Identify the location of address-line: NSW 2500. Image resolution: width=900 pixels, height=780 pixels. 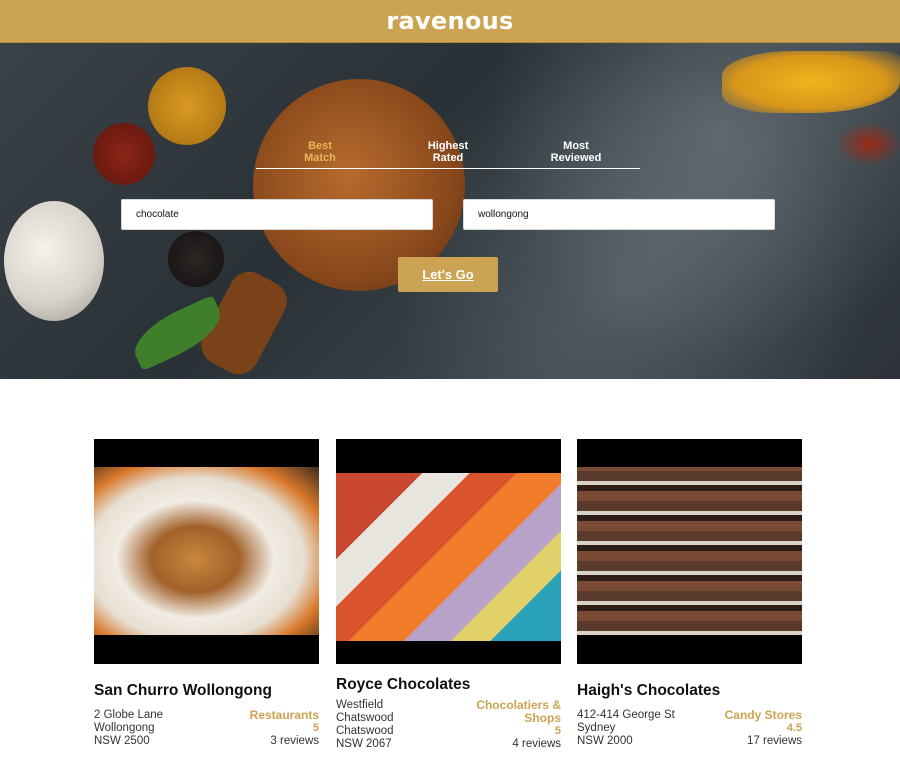
(122, 741).